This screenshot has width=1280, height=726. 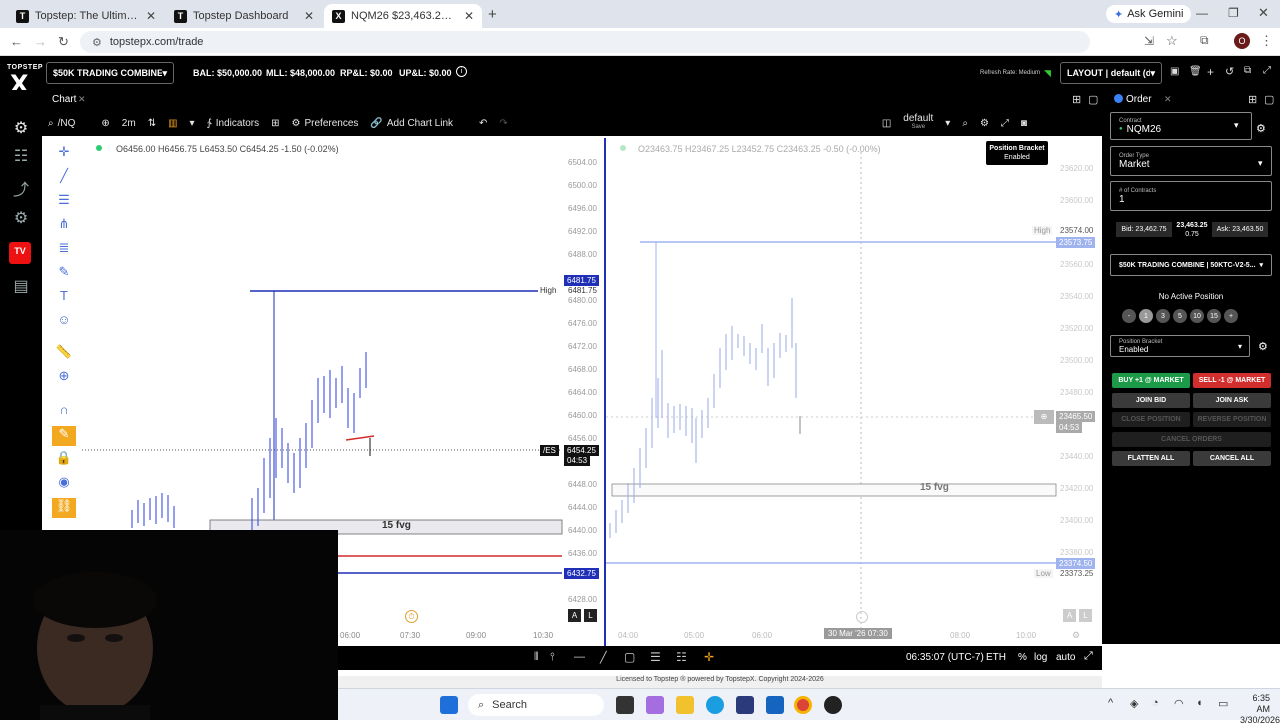 What do you see at coordinates (64, 484) in the screenshot?
I see `eye-icon: ◉` at bounding box center [64, 484].